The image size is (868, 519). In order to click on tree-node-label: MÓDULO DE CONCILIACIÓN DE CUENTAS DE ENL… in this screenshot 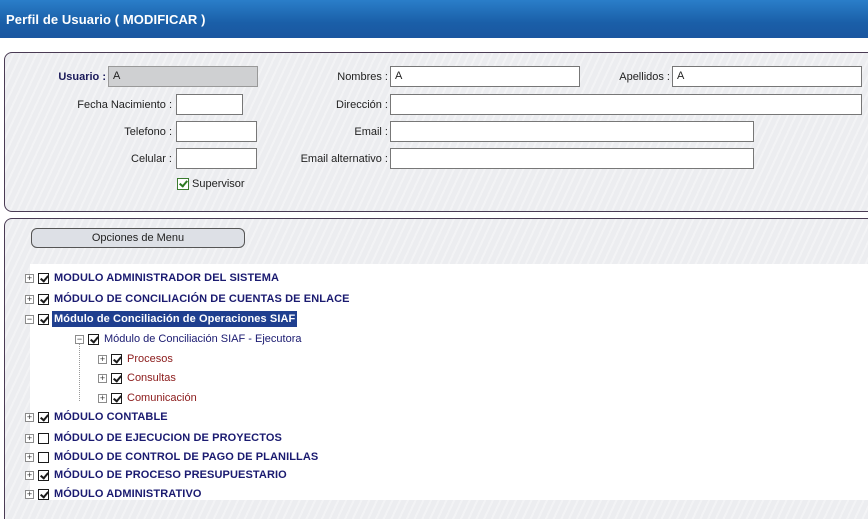, I will do `click(202, 299)`.